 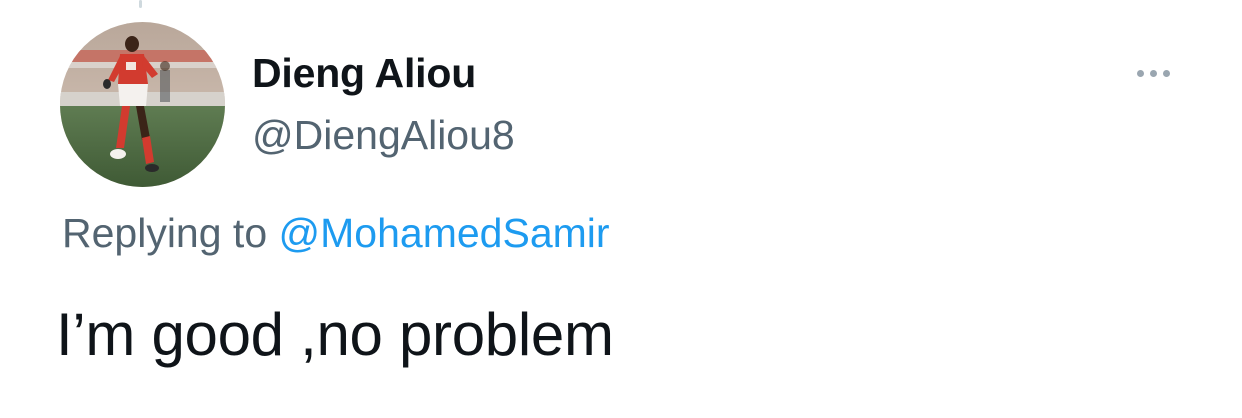 I want to click on user-handle: @DiengAliou8, so click(x=383, y=135).